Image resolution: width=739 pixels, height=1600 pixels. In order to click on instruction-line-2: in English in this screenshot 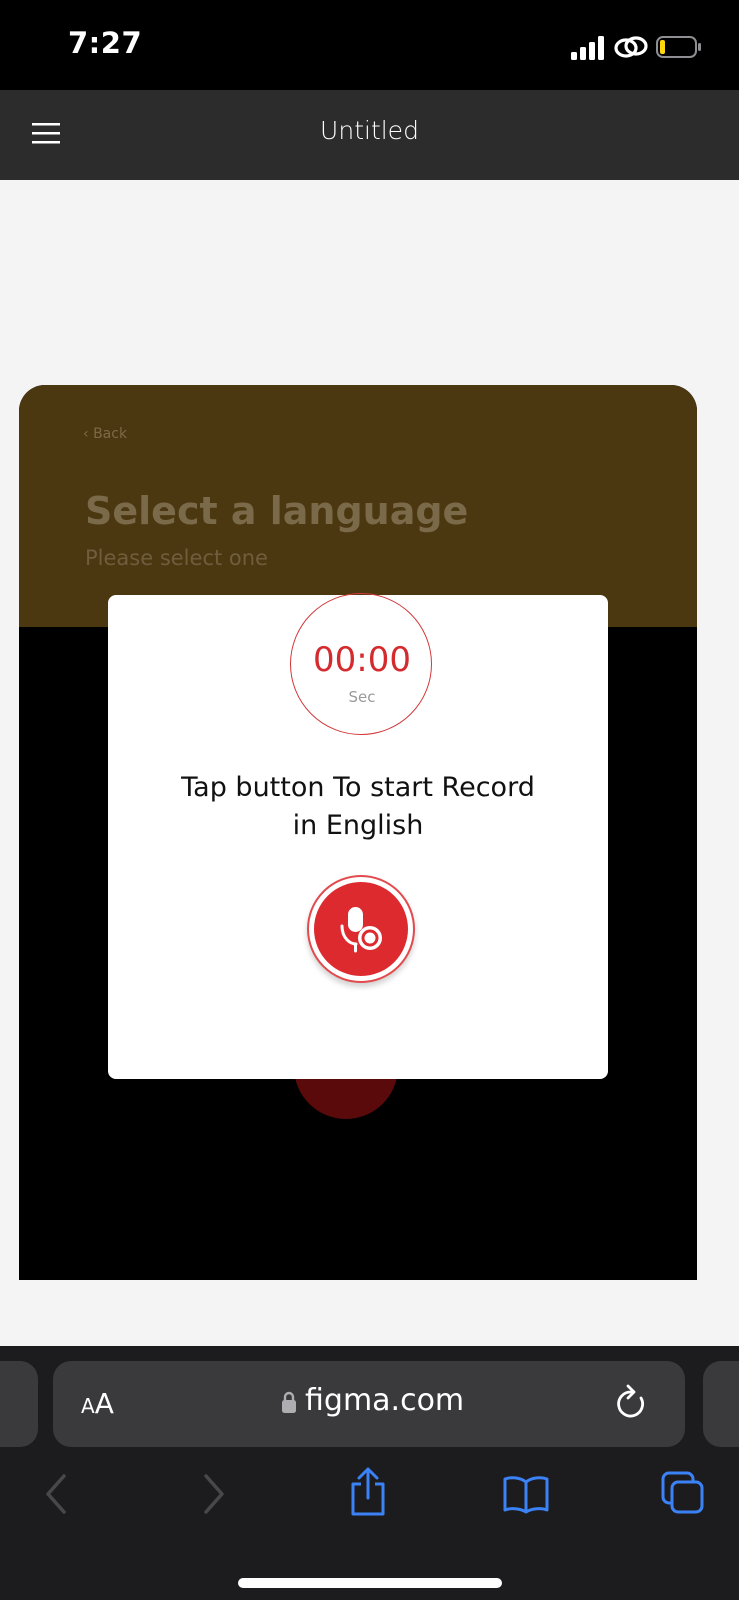, I will do `click(358, 825)`.